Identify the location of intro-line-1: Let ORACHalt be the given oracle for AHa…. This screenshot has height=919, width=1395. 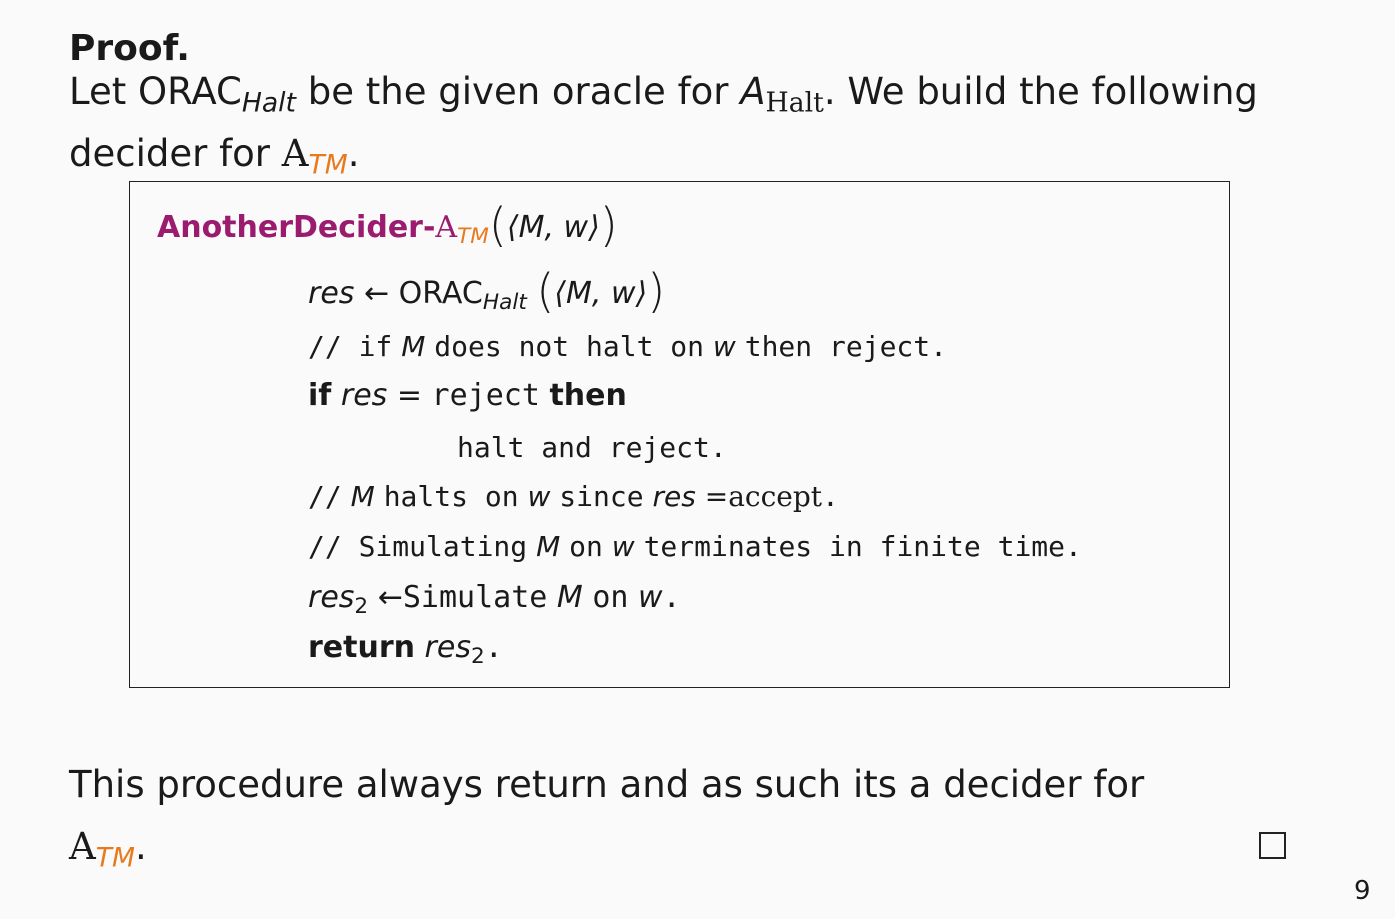
(663, 94).